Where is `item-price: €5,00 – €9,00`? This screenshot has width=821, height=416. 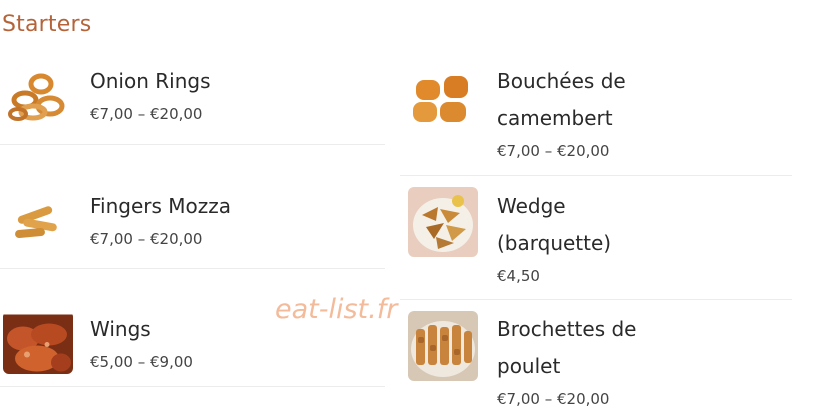 item-price: €5,00 – €9,00 is located at coordinates (141, 362).